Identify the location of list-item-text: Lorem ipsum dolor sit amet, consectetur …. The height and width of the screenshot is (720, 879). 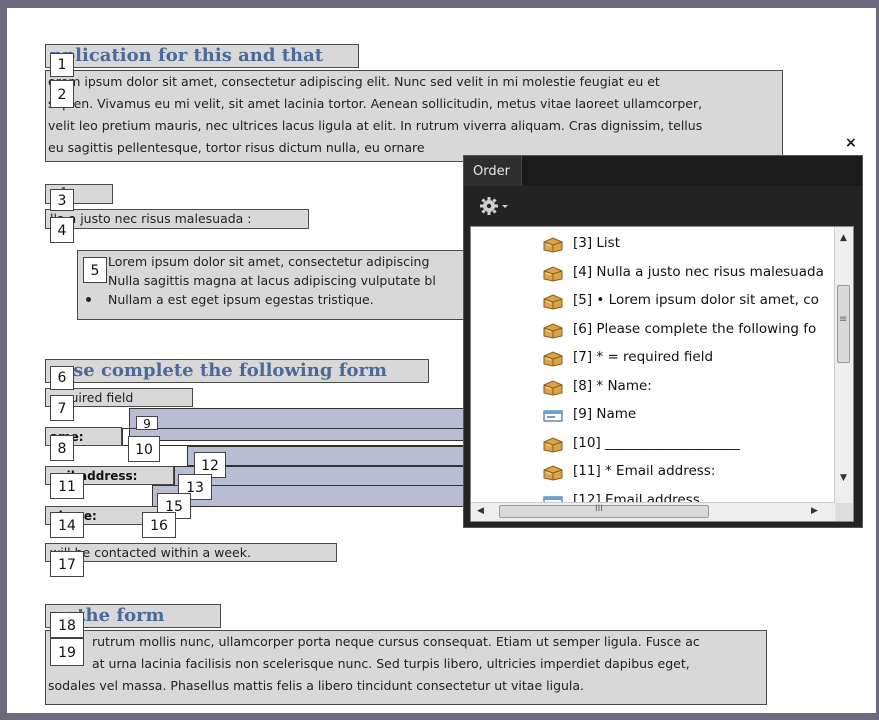
(269, 261).